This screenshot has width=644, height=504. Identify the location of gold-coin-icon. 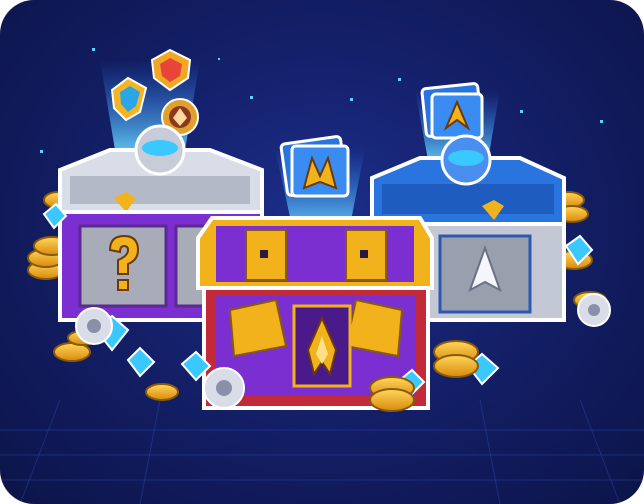
(456, 359).